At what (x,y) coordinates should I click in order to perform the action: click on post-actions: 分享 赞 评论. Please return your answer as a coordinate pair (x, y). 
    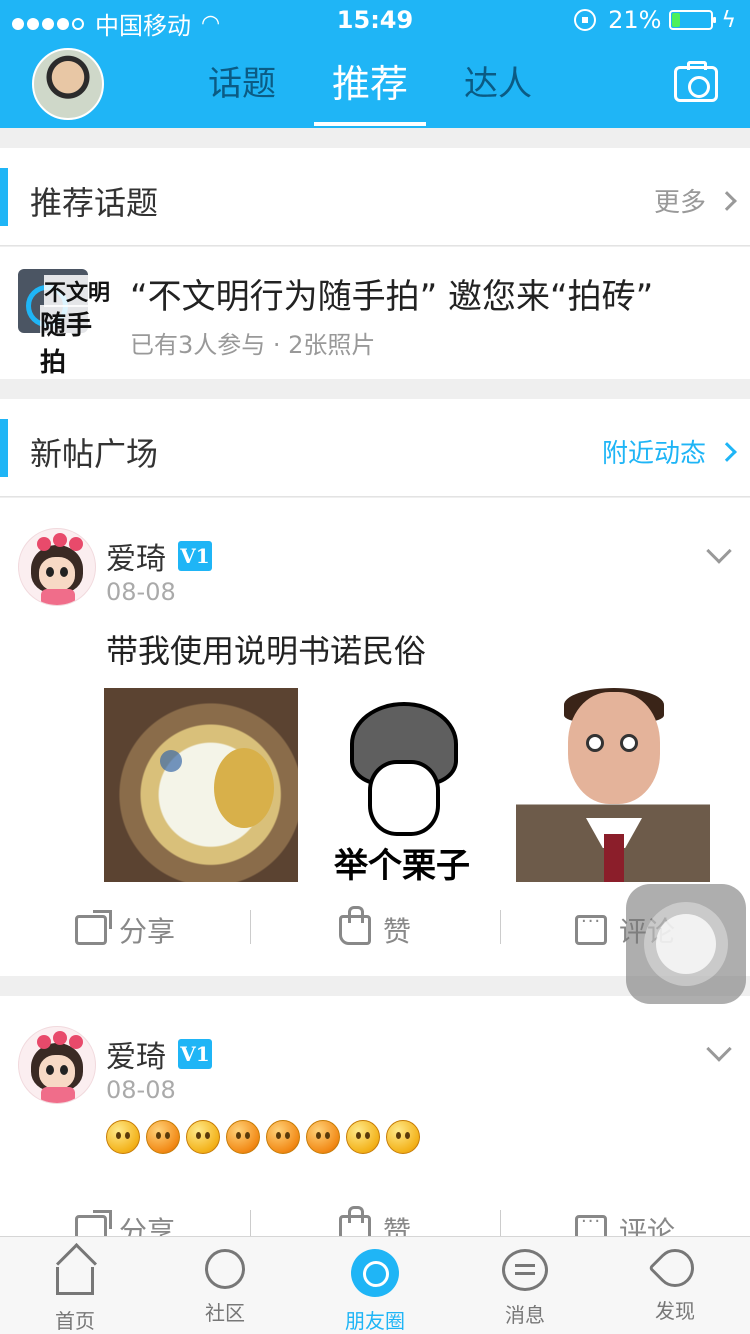
    Looking at the image, I should click on (375, 1214).